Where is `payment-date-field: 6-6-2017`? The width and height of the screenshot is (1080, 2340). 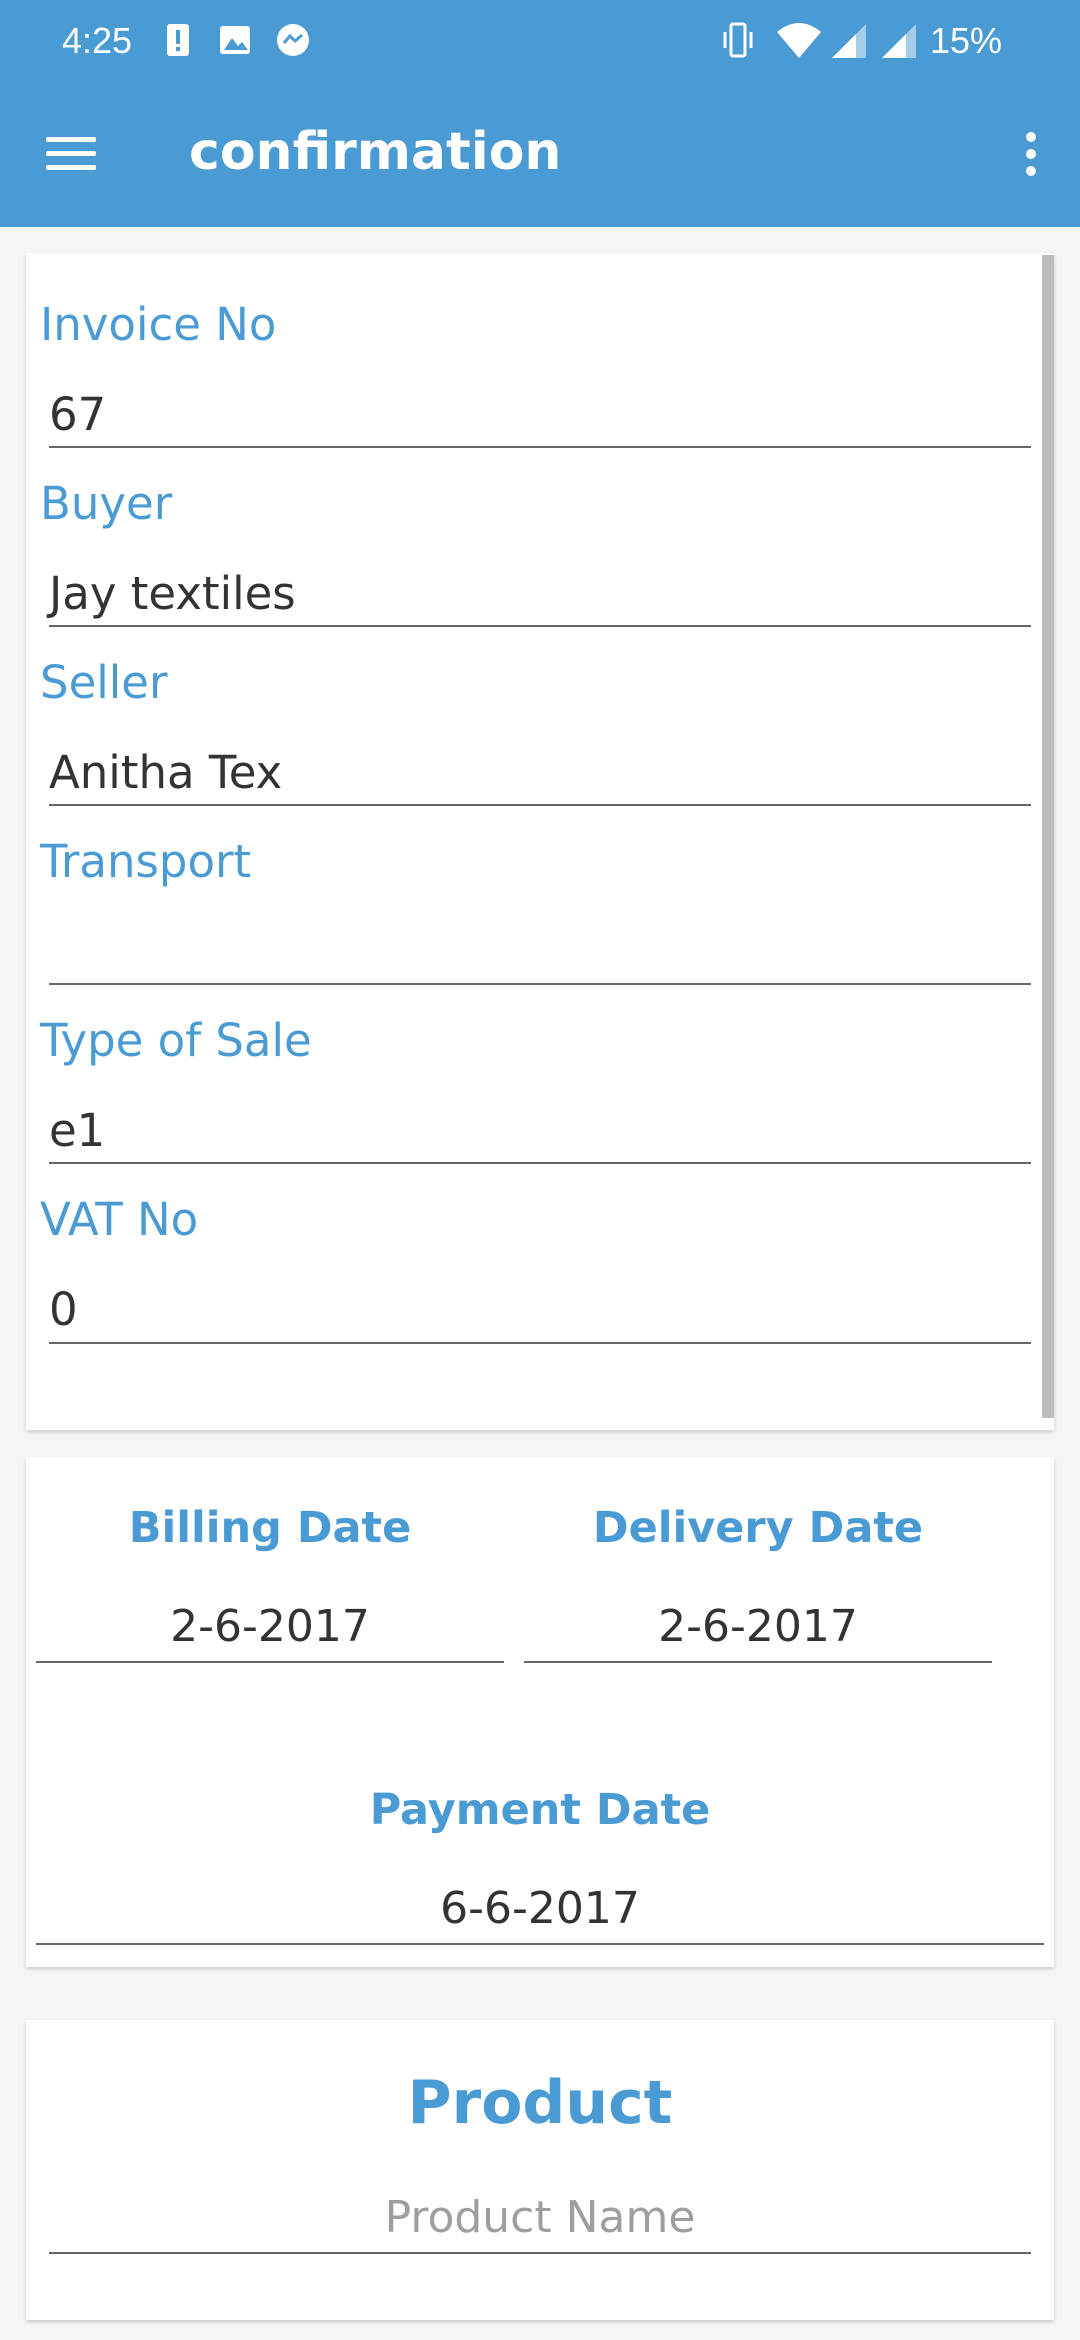 payment-date-field: 6-6-2017 is located at coordinates (540, 1908).